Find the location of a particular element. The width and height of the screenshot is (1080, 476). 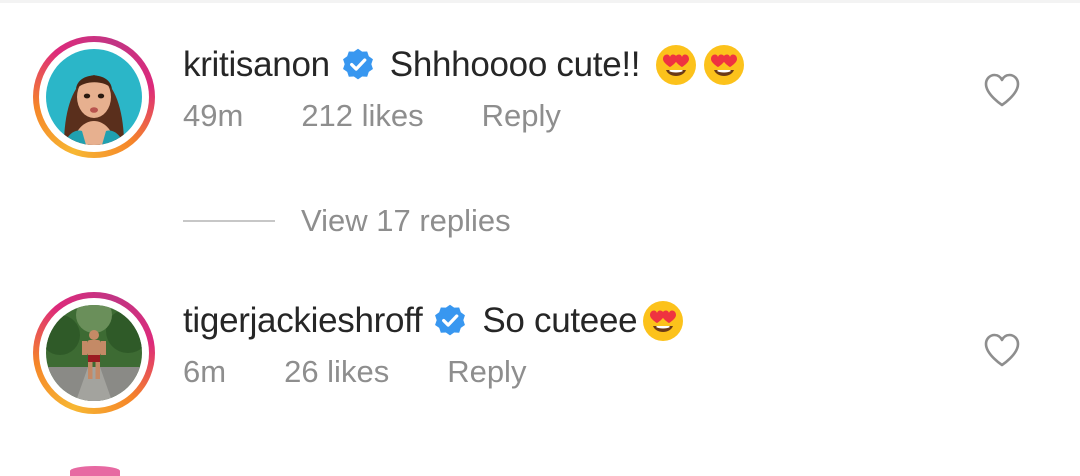

view-replies-label: View 17 replies is located at coordinates (406, 221).